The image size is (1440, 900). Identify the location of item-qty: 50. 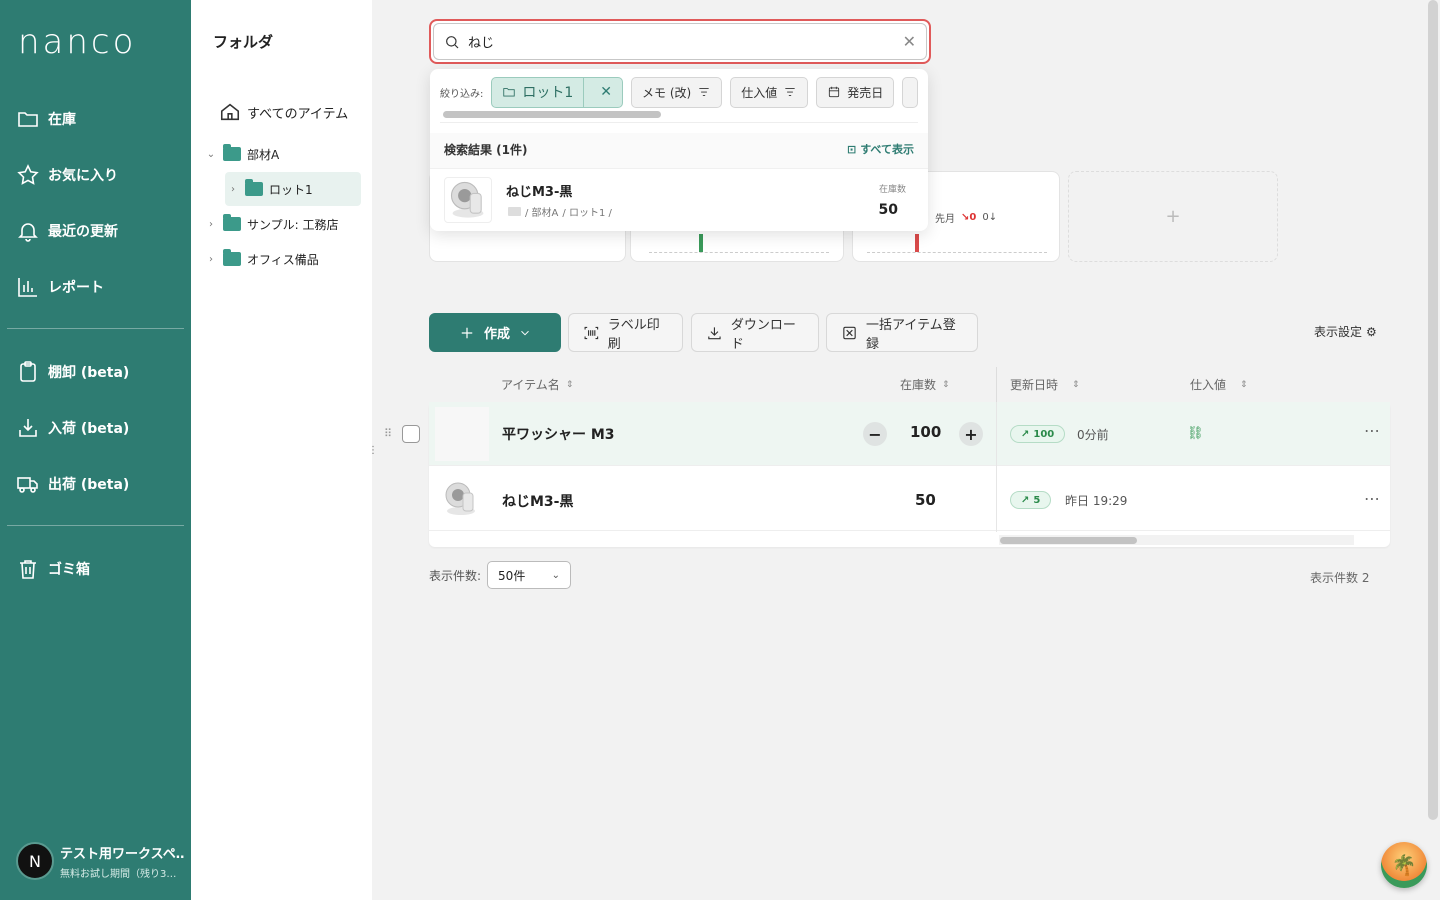
(925, 500).